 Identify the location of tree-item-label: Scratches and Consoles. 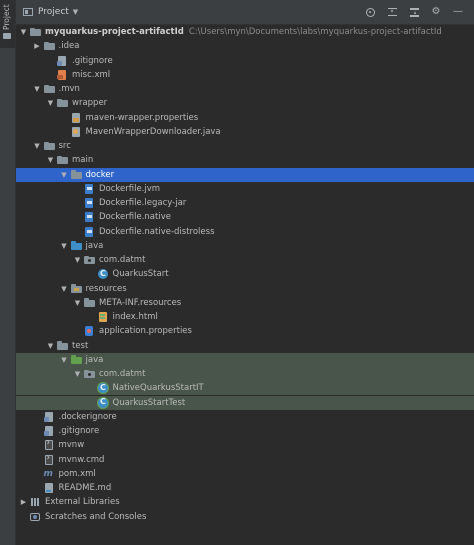
(96, 516).